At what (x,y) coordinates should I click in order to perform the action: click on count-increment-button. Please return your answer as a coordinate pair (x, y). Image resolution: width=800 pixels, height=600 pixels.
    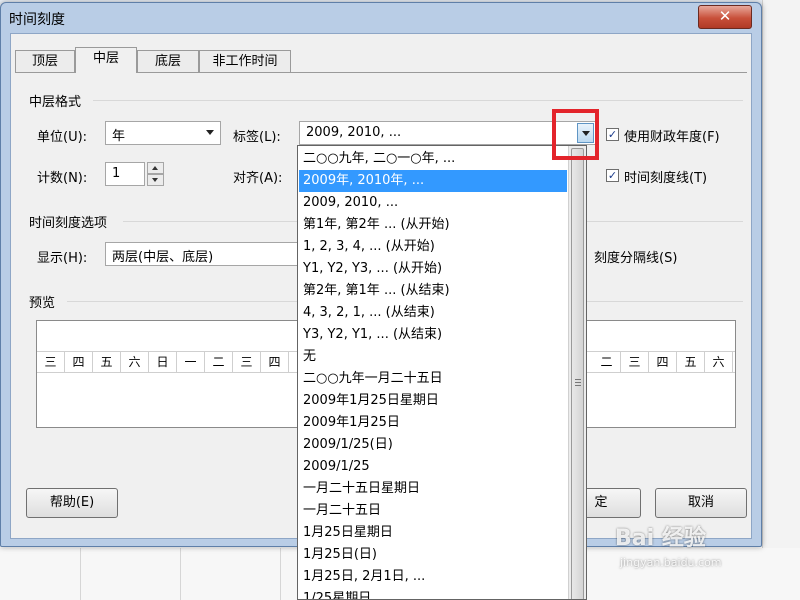
    Looking at the image, I should click on (155, 168).